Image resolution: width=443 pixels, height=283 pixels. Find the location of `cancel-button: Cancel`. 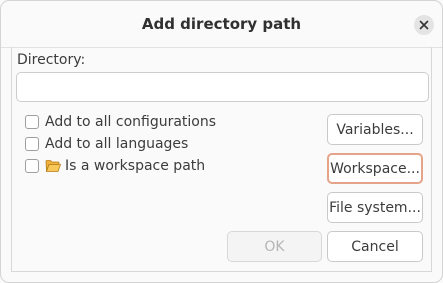

cancel-button: Cancel is located at coordinates (375, 246).